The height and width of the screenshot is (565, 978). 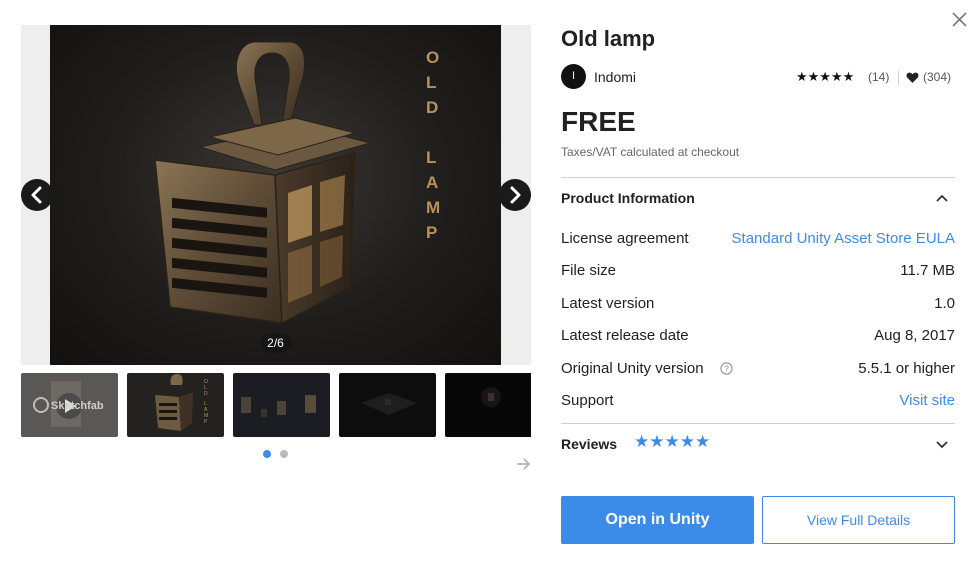 I want to click on chevron-up-icon, so click(x=942, y=198).